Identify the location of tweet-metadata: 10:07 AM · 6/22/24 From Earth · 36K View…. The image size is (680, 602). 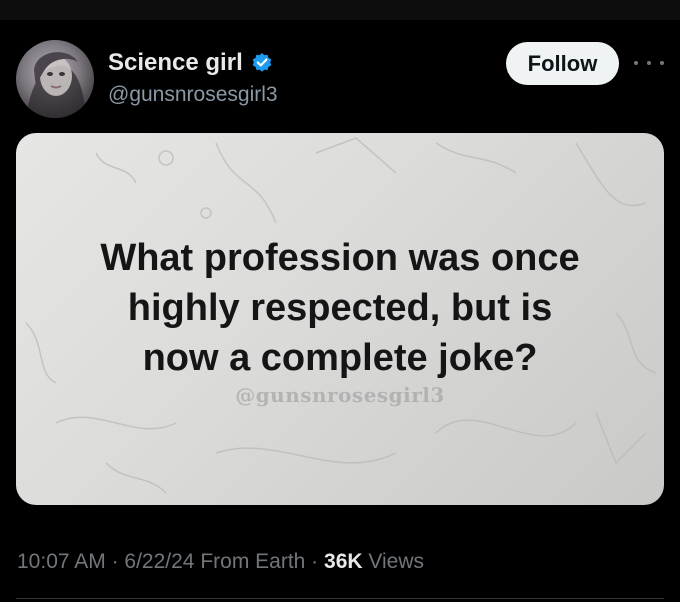
(220, 562).